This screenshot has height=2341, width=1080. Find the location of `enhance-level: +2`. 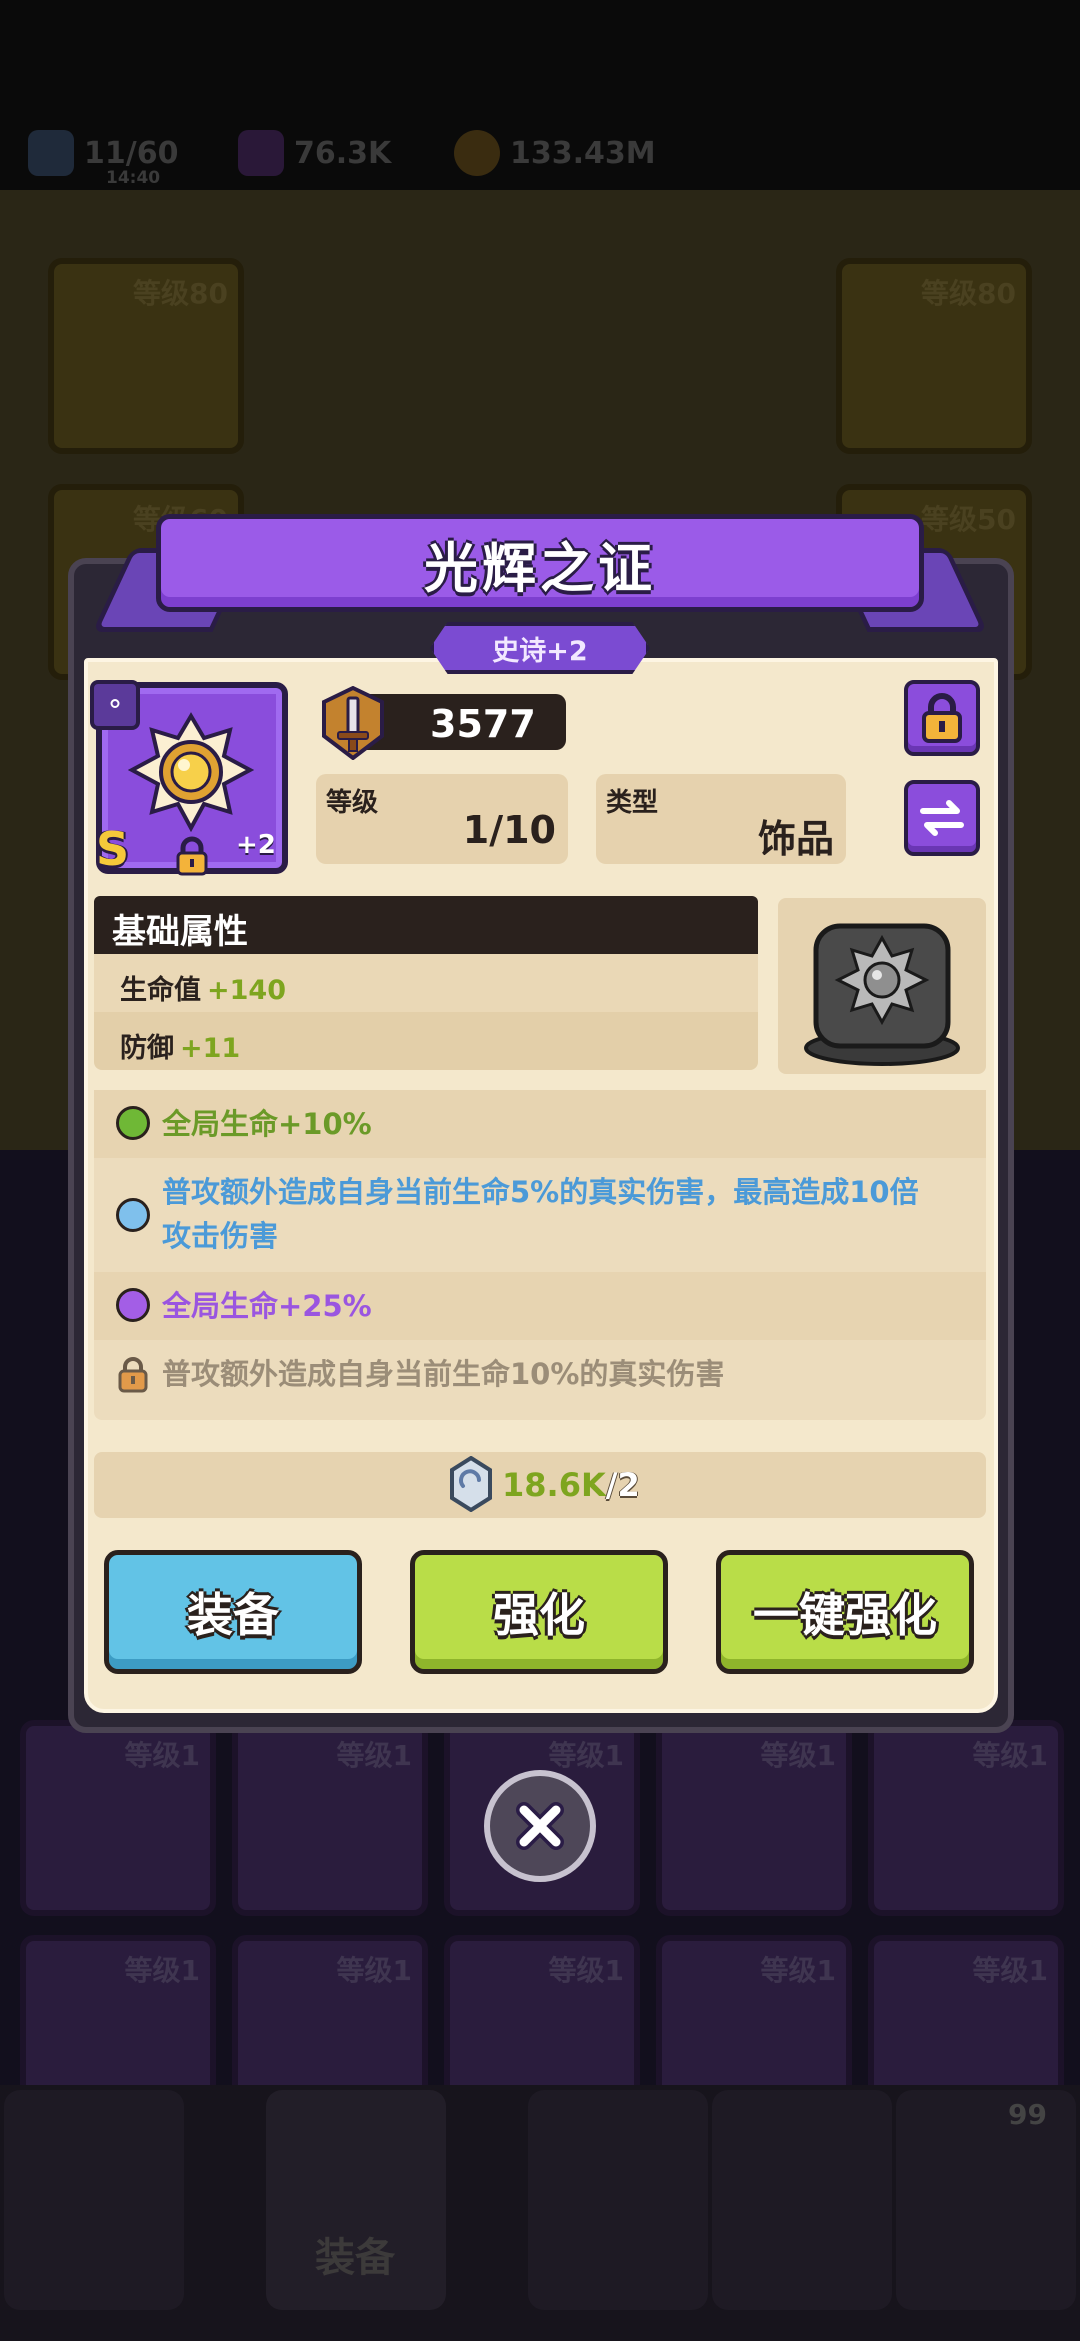

enhance-level: +2 is located at coordinates (256, 845).